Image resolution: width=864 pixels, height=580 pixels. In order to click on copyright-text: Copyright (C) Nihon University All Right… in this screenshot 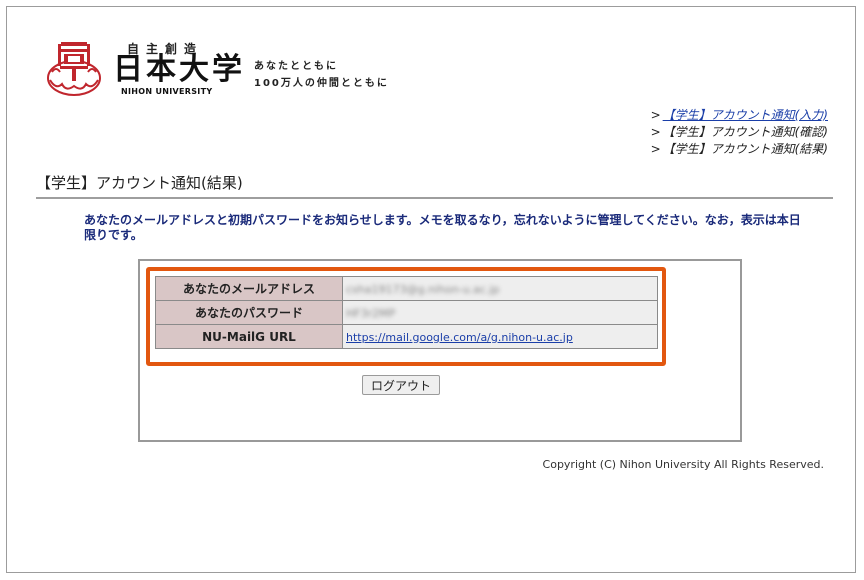, I will do `click(683, 464)`.